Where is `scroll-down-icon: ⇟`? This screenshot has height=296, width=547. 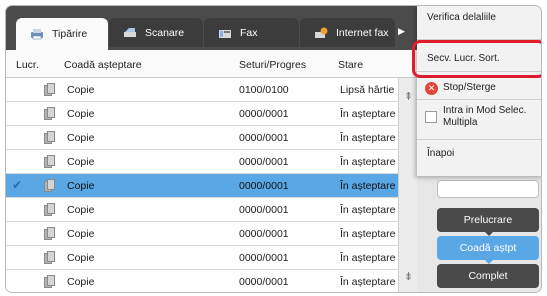 scroll-down-icon: ⇟ is located at coordinates (408, 278).